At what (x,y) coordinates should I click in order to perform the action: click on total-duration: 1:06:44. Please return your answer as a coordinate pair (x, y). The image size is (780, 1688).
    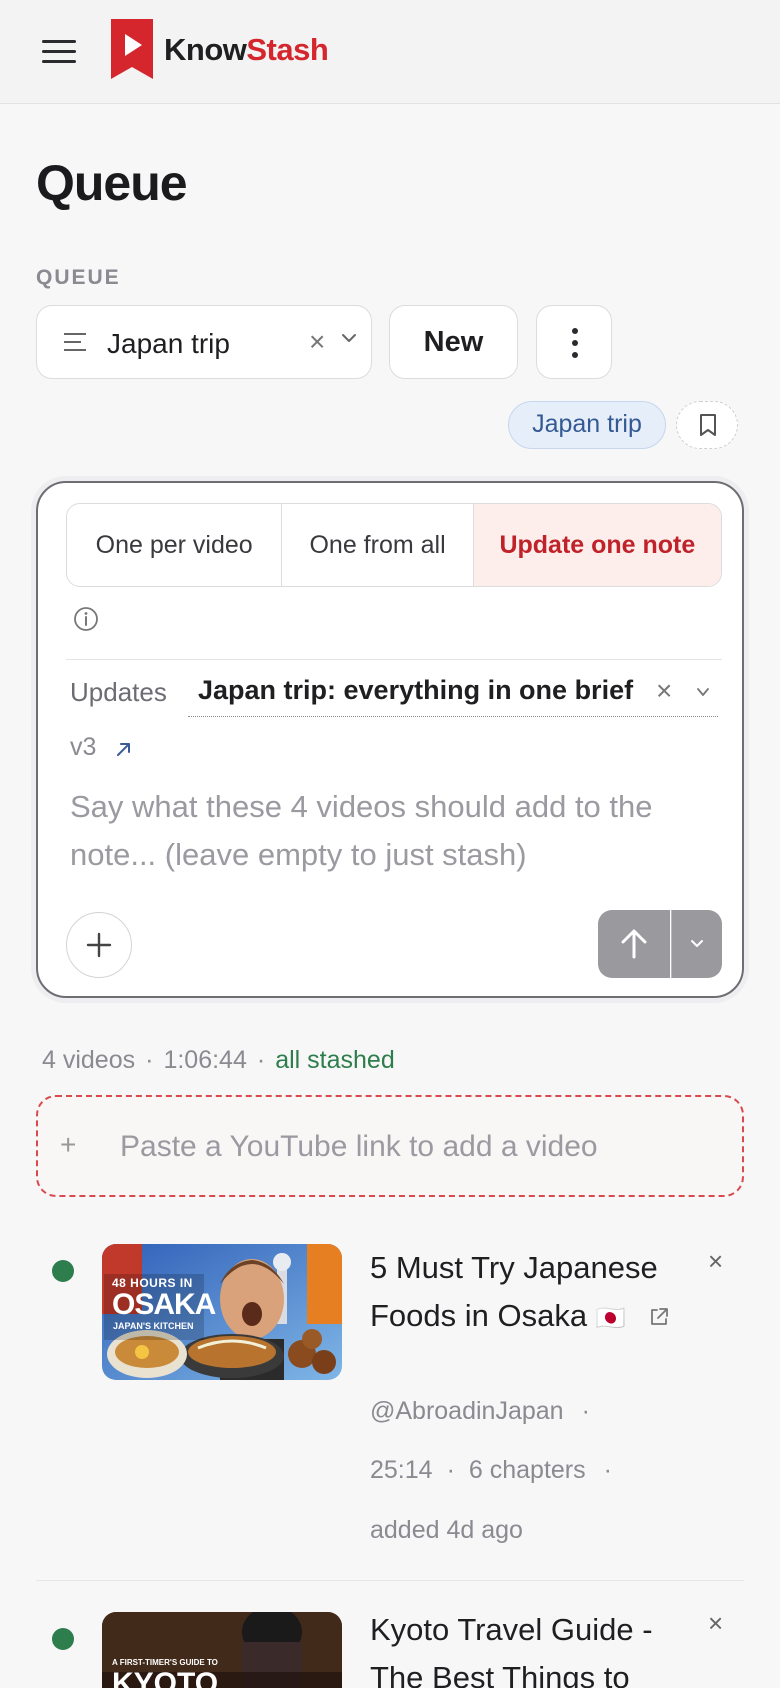
    Looking at the image, I should click on (205, 1060).